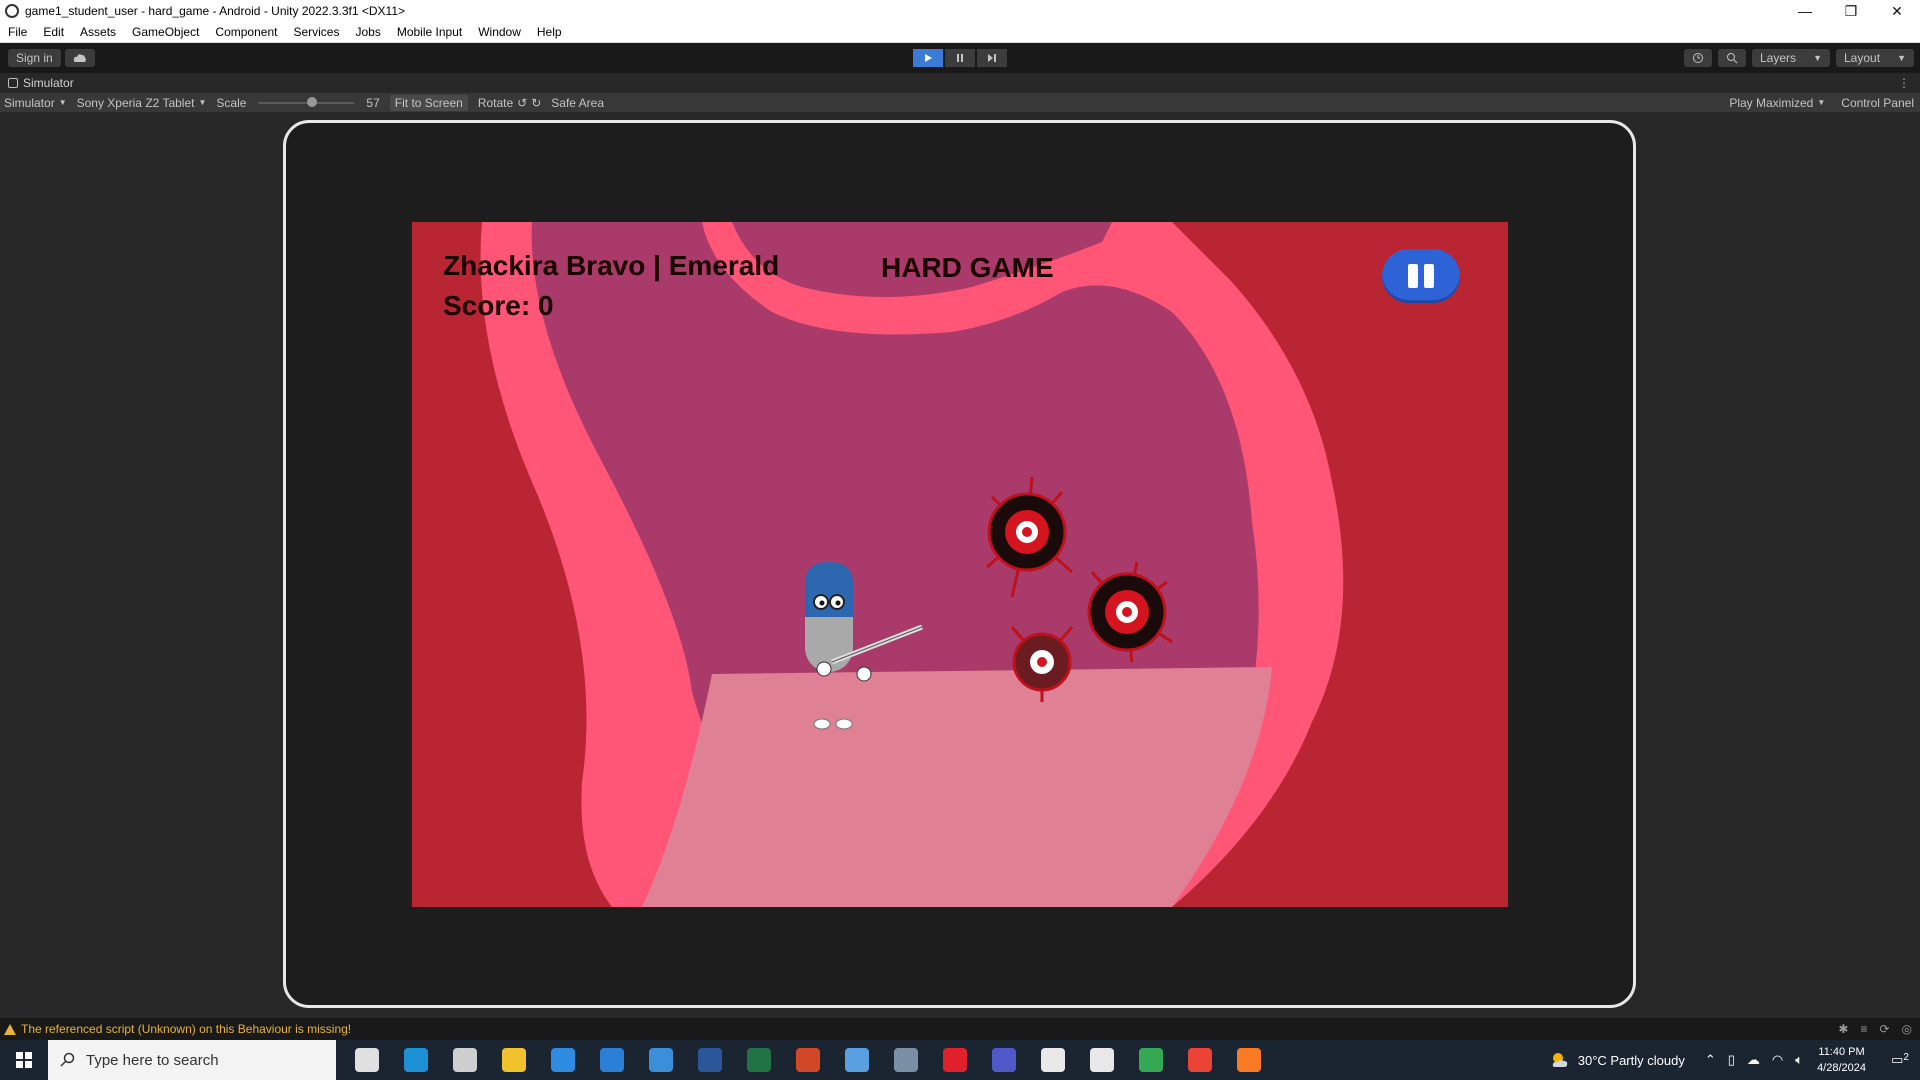 The height and width of the screenshot is (1080, 1920). What do you see at coordinates (1731, 1060) in the screenshot?
I see `device-icon: ▯` at bounding box center [1731, 1060].